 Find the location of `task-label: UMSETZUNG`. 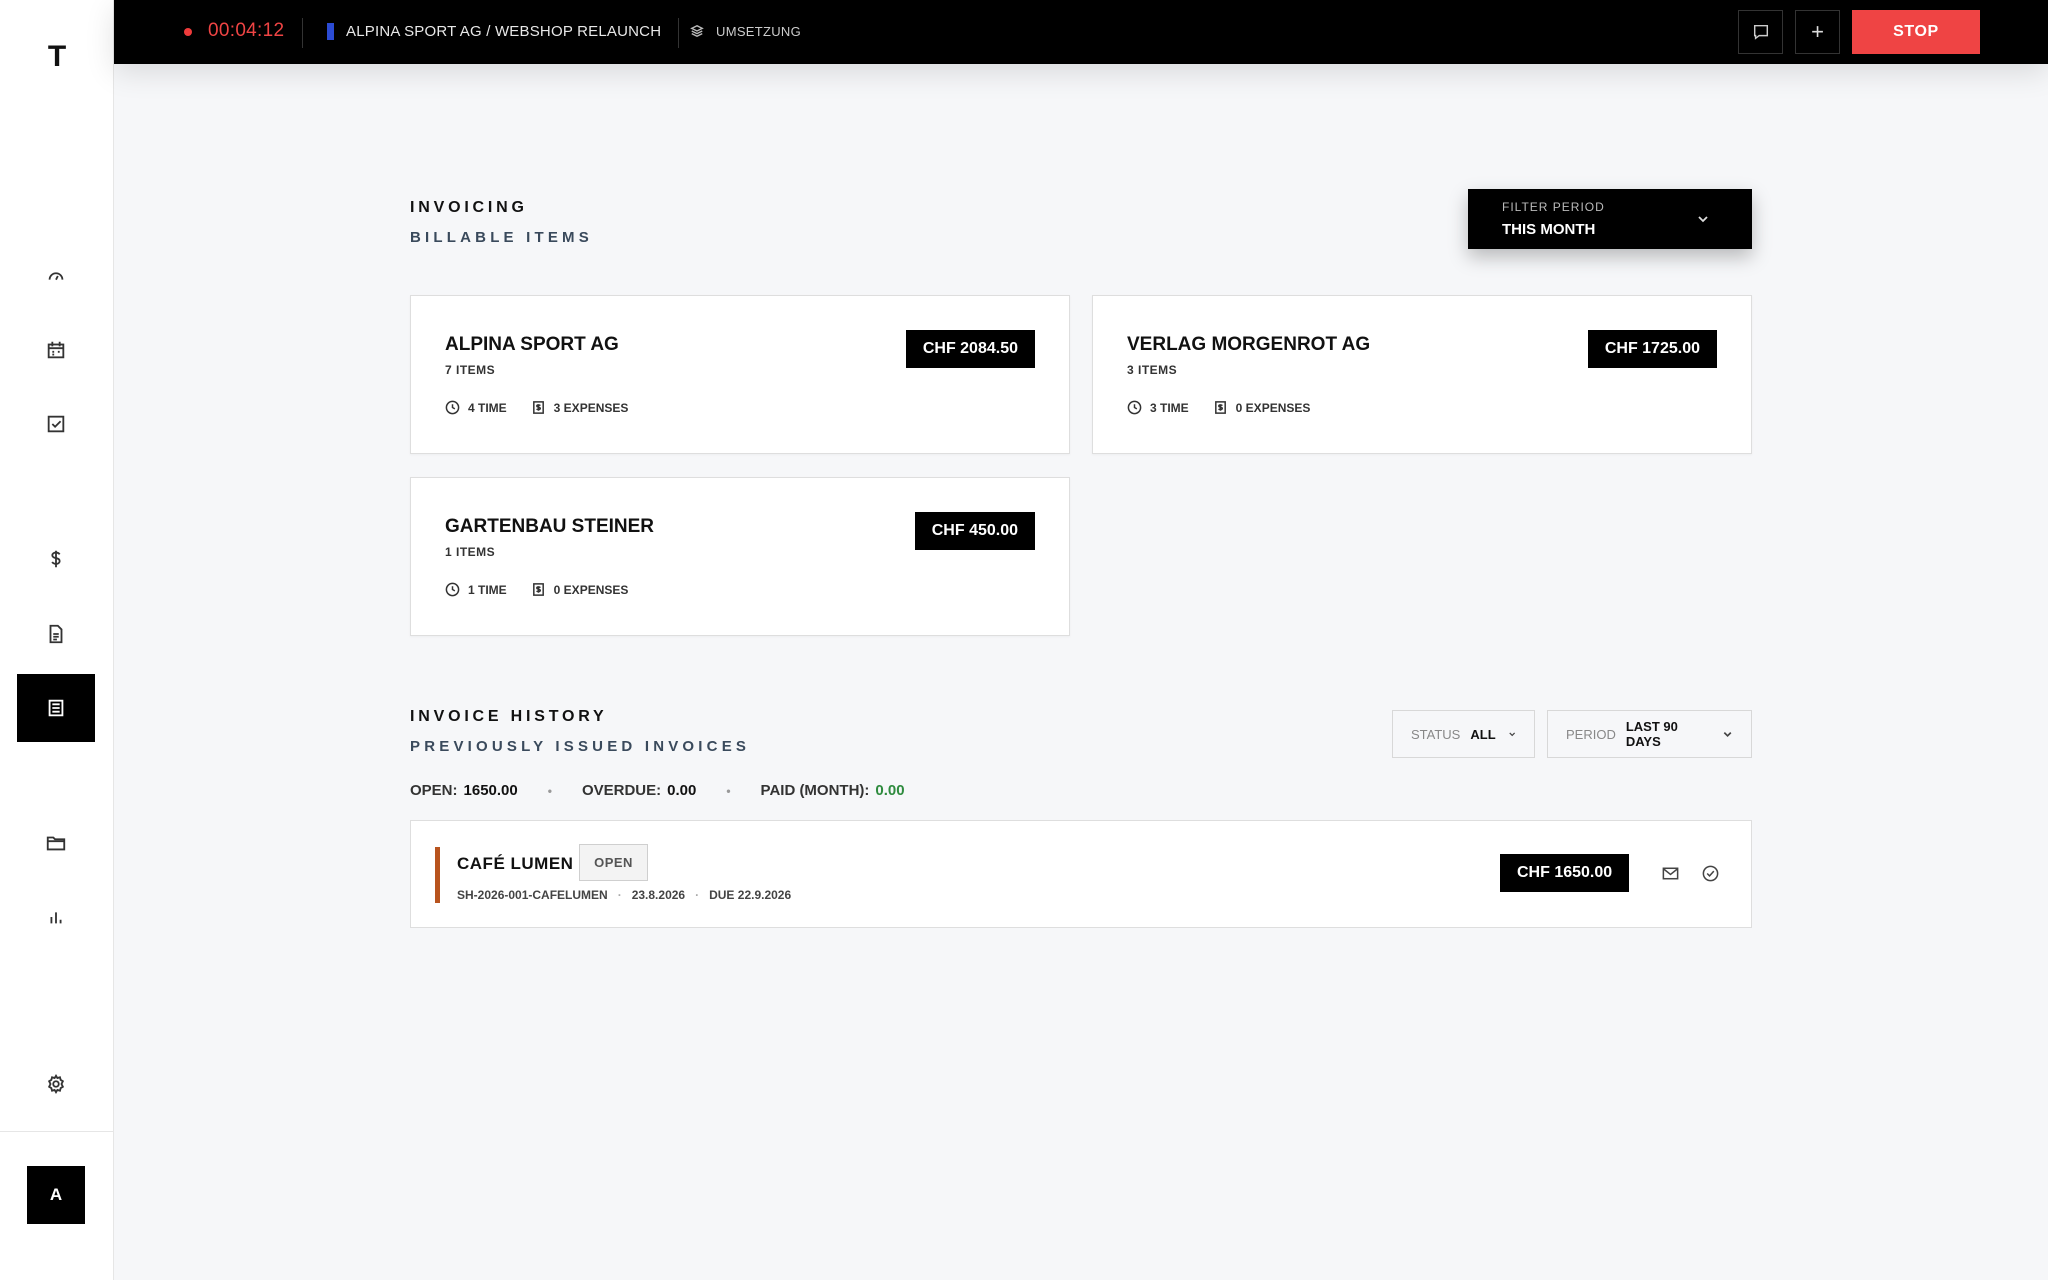

task-label: UMSETZUNG is located at coordinates (758, 31).